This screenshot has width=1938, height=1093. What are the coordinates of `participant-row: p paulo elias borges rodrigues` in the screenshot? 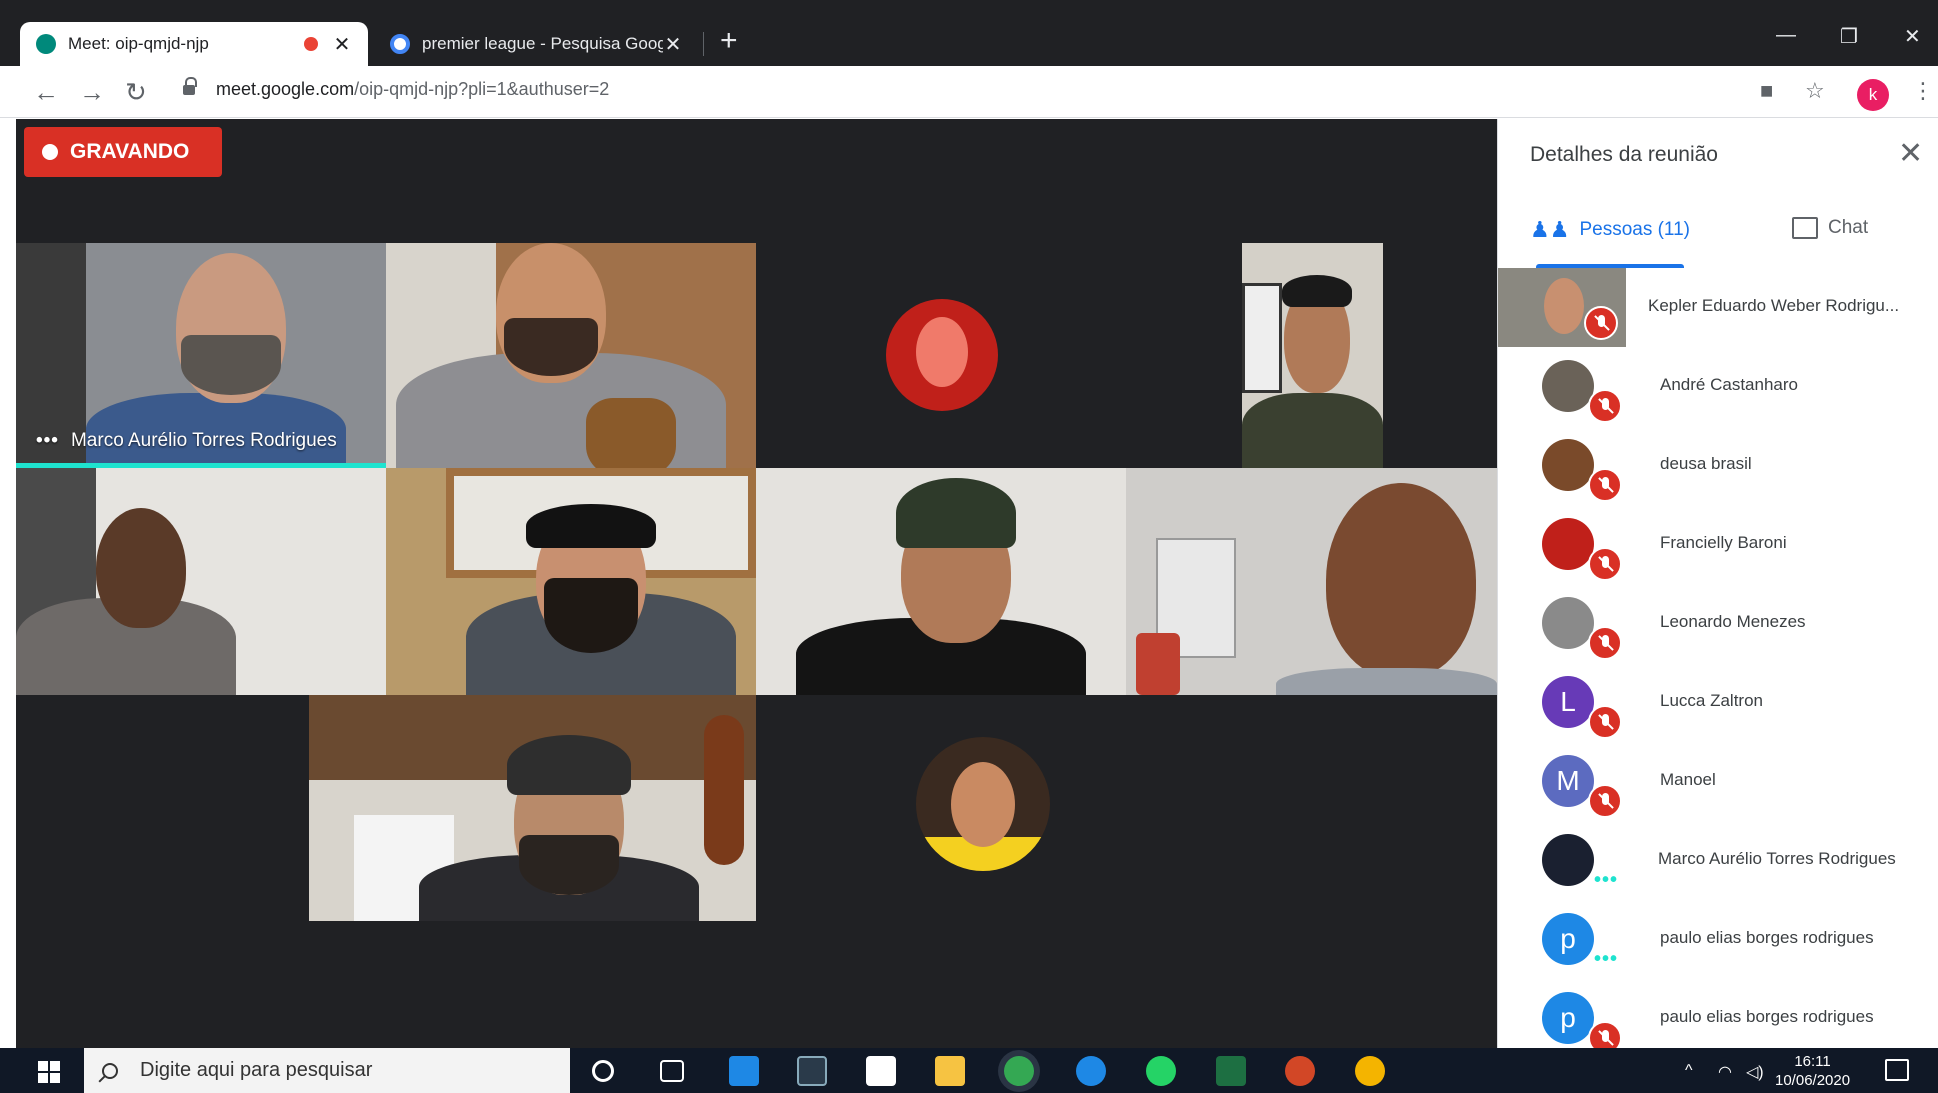 It's located at (1718, 1013).